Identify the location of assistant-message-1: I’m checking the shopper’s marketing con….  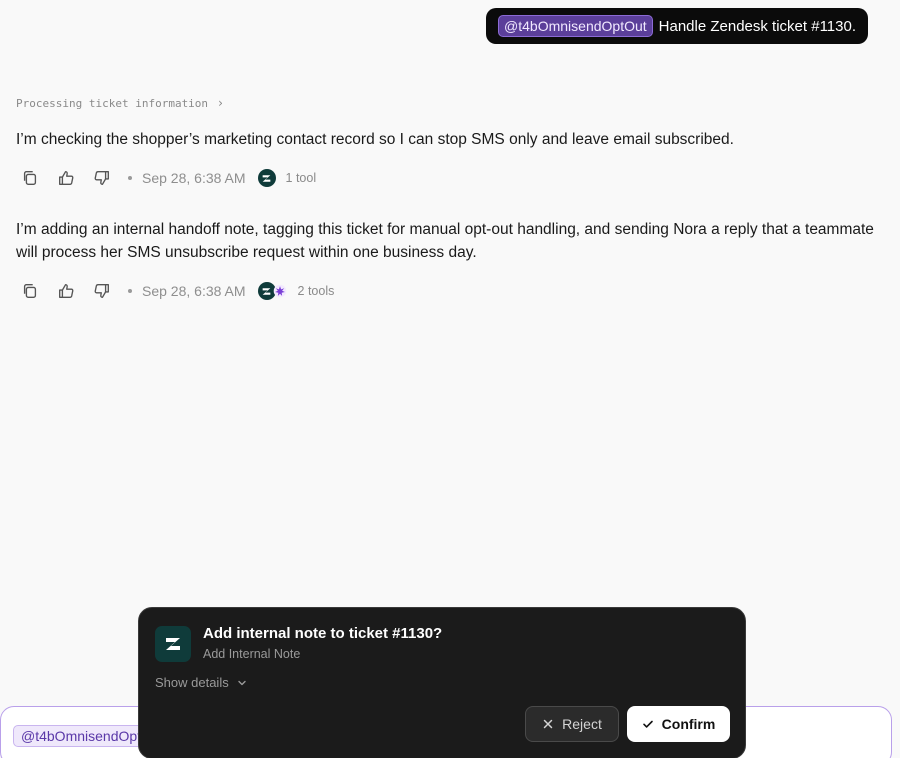
(375, 139).